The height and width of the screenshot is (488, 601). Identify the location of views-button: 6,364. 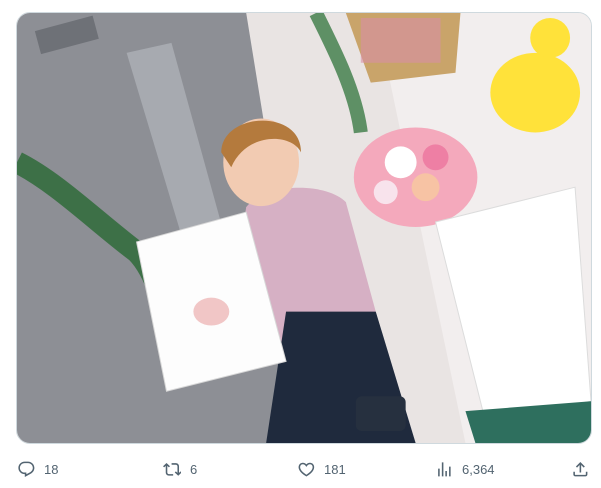
(464, 469).